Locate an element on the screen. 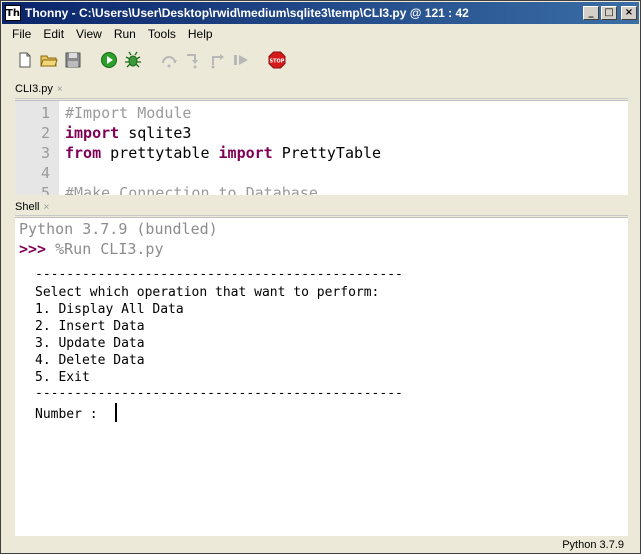 This screenshot has width=641, height=554. shell-command-line: >>> %Run CLI3.py is located at coordinates (91, 249).